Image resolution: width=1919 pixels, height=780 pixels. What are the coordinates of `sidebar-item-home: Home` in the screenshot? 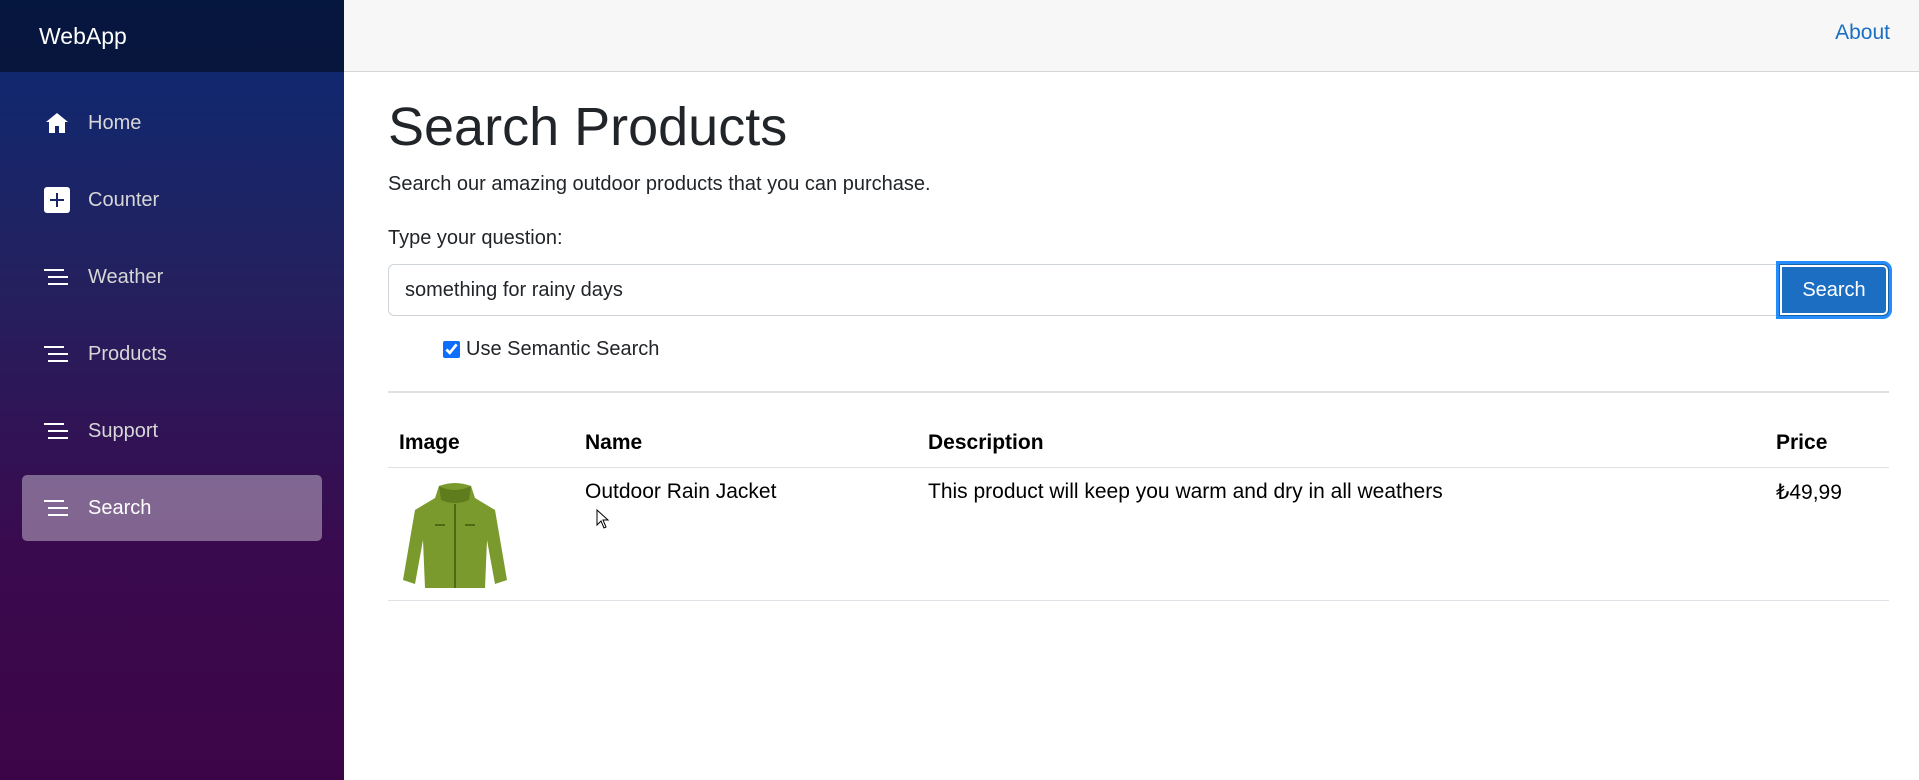 It's located at (172, 123).